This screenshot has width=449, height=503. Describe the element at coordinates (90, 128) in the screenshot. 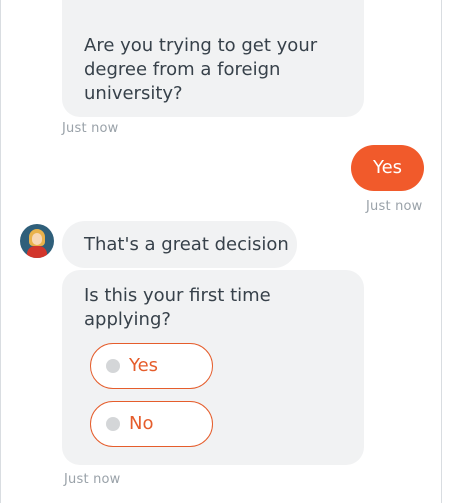

I see `timestamp-1: Just now` at that location.